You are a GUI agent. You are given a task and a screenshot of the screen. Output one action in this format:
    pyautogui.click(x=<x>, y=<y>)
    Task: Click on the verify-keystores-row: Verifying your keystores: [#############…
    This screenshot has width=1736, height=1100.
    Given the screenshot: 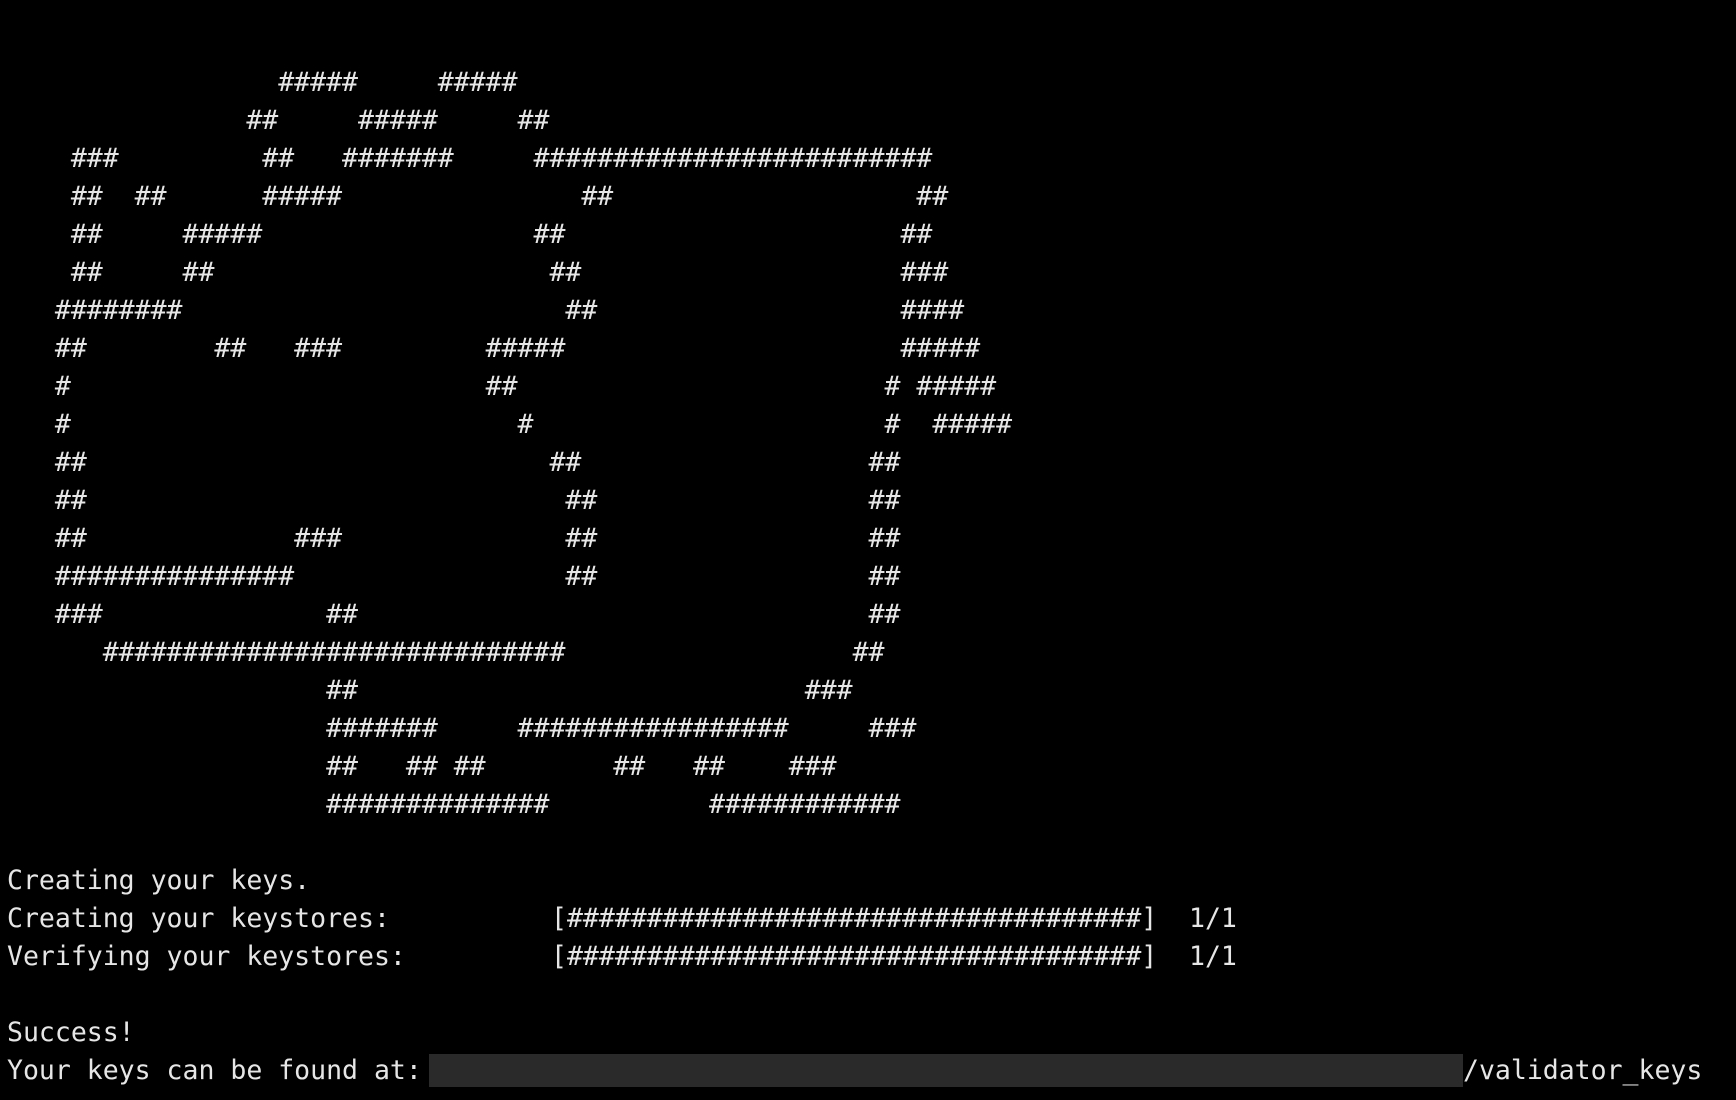 What is the action you would take?
    pyautogui.click(x=657, y=957)
    